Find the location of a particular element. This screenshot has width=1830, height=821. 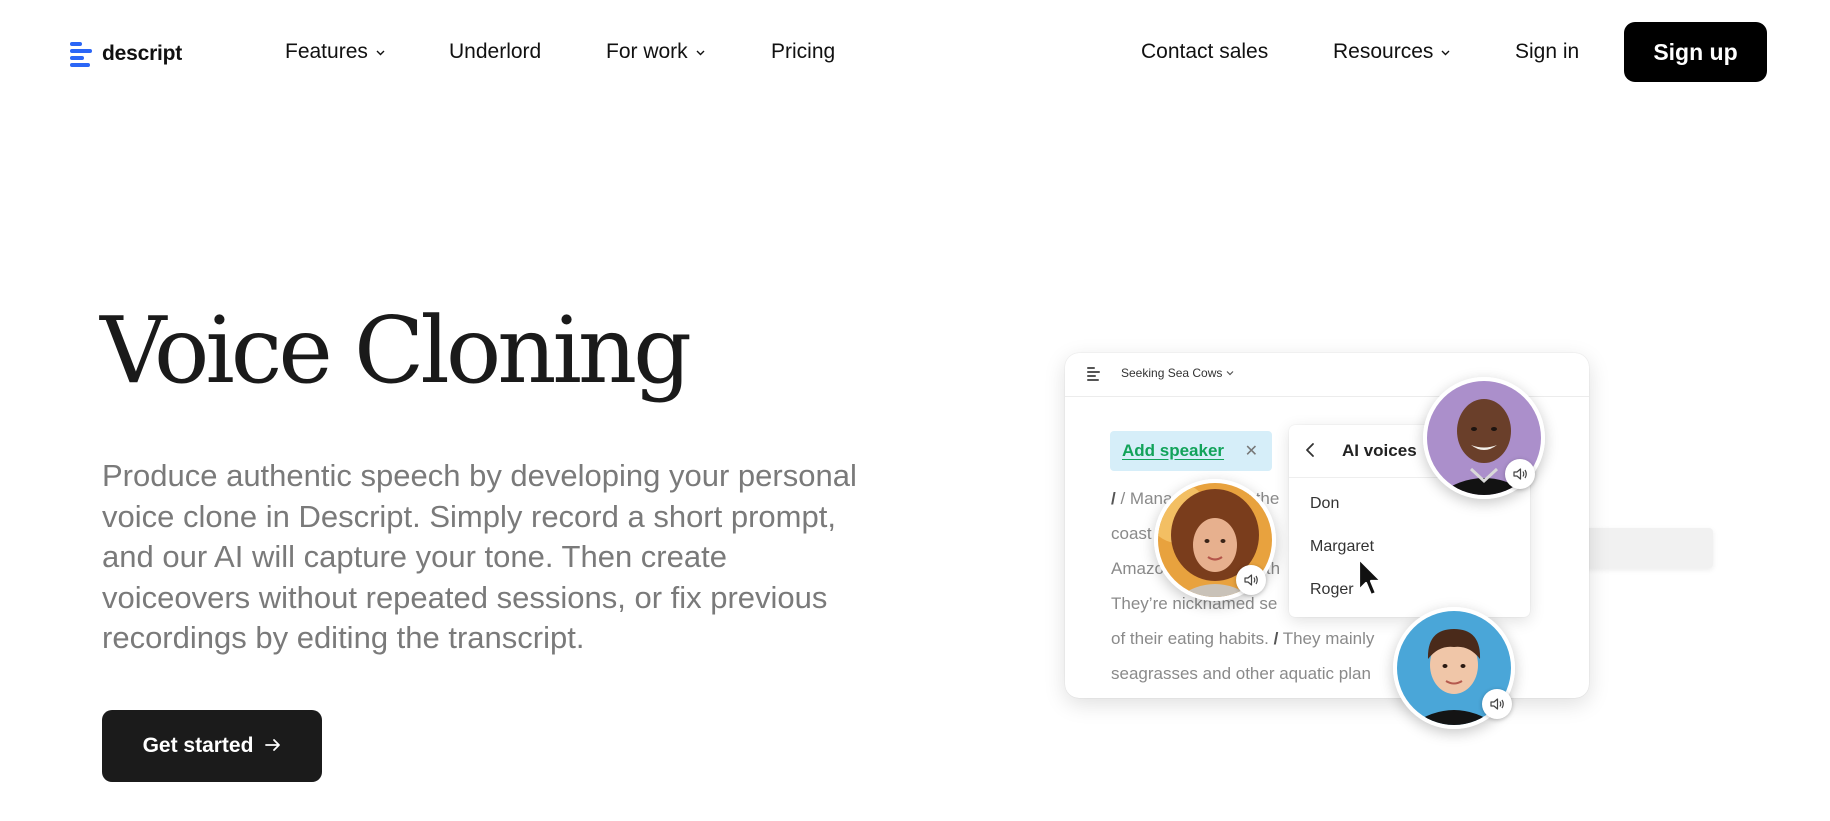

voice-option-roger: Roger is located at coordinates (1332, 590).